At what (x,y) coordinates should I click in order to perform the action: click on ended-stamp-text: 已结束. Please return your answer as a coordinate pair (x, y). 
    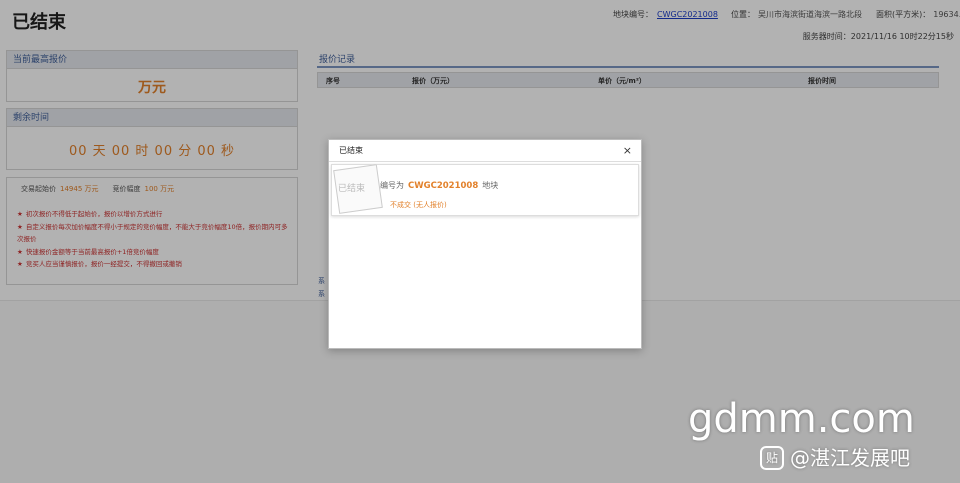
    Looking at the image, I should click on (352, 189).